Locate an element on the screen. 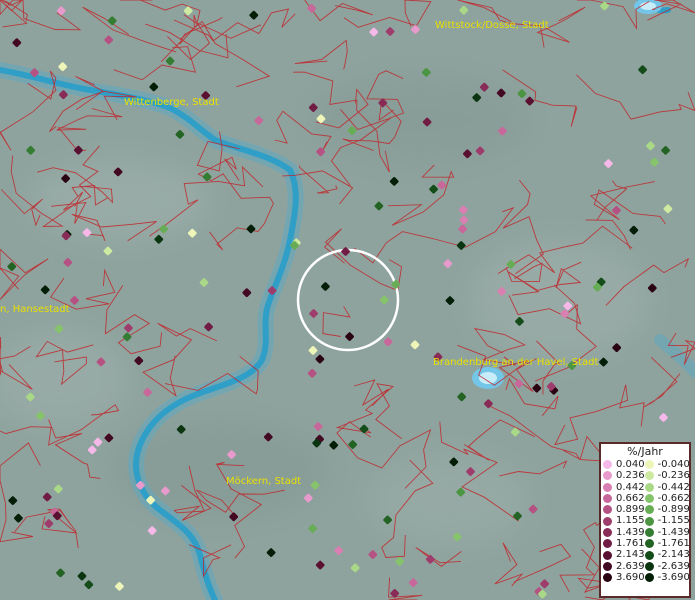 Image resolution: width=695 pixels, height=600 pixels. legend-label: 0.662 is located at coordinates (630, 498).